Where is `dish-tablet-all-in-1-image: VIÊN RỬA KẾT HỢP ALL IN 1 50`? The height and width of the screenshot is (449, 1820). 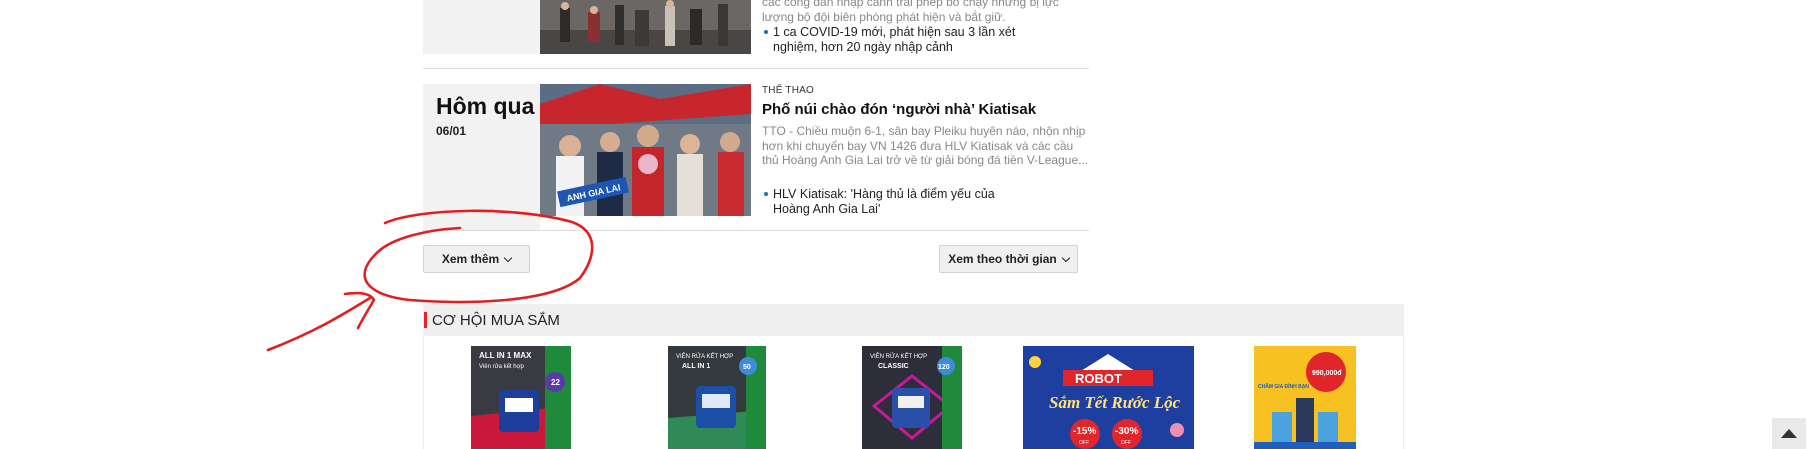 dish-tablet-all-in-1-image: VIÊN RỬA KẾT HỢP ALL IN 1 50 is located at coordinates (717, 397).